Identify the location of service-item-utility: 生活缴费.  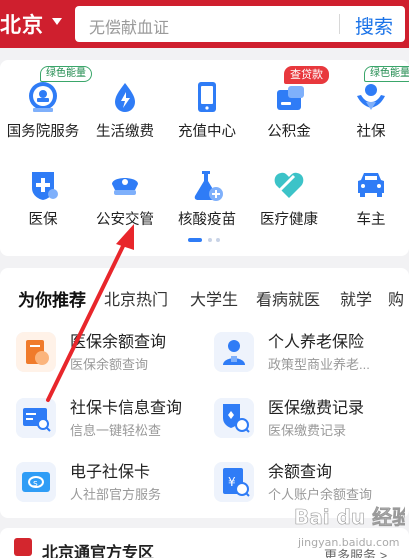
(125, 101).